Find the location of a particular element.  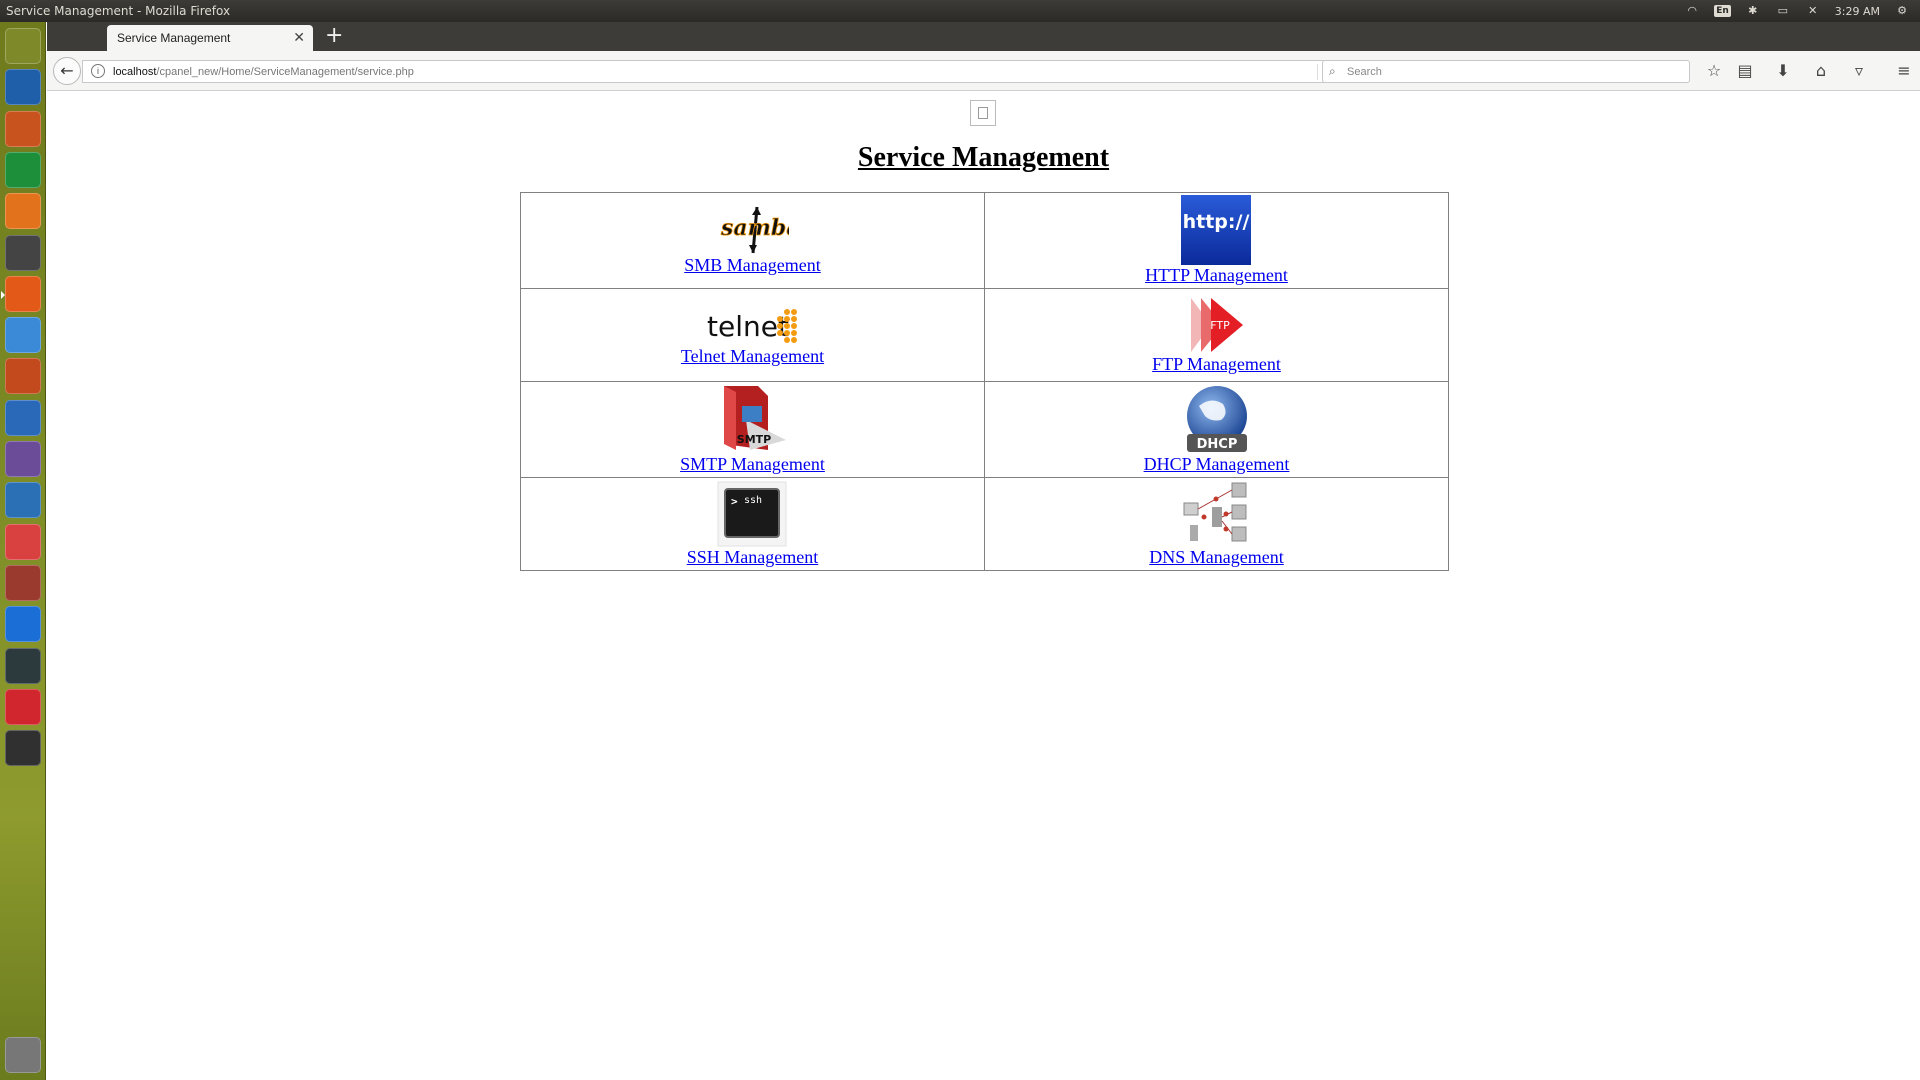

url-host: localhost is located at coordinates (135, 72).